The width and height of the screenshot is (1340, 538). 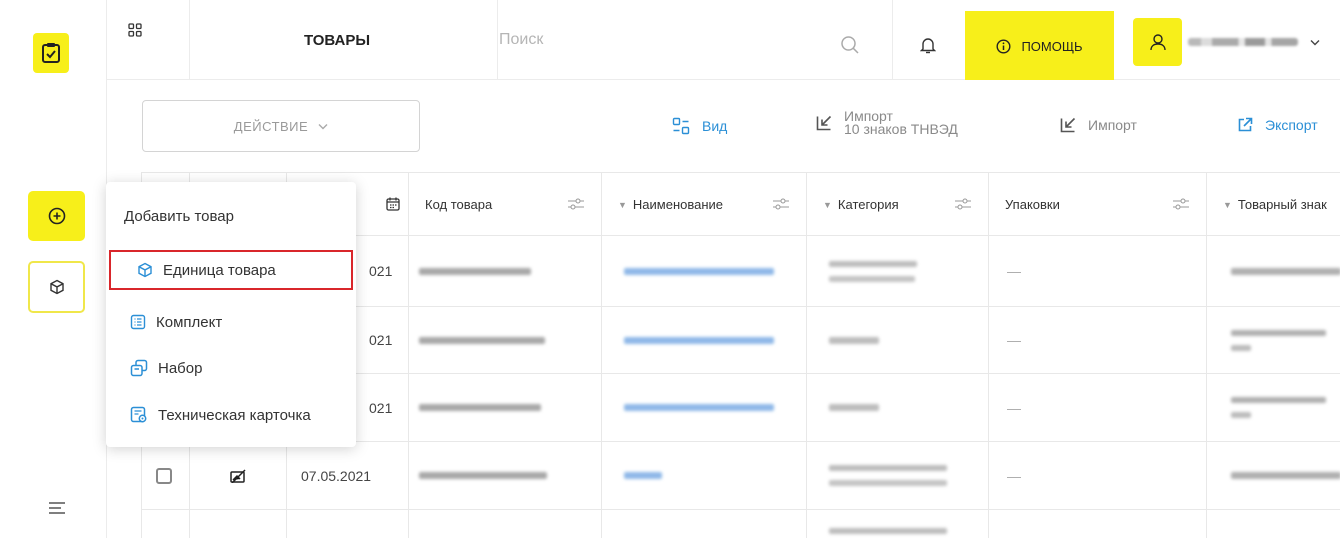 I want to click on column-label: Код товара, so click(x=459, y=204).